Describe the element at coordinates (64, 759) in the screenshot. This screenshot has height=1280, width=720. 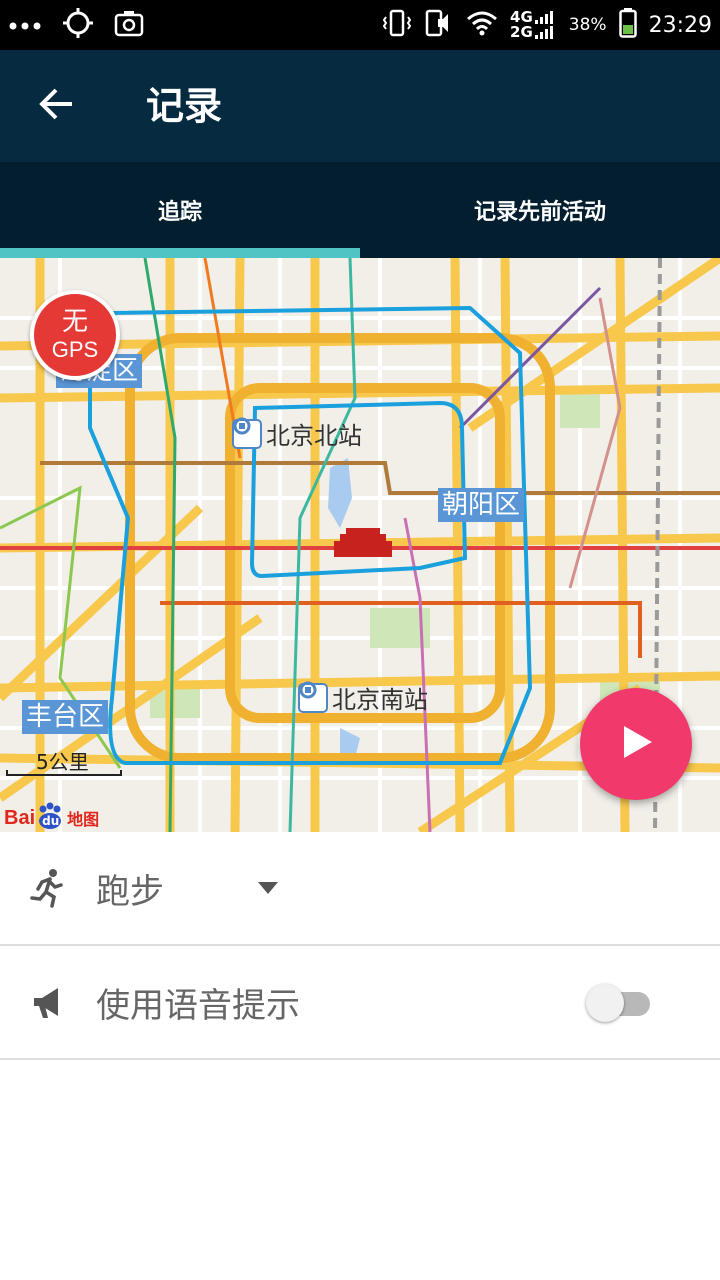
I see `map-scale: 5公里` at that location.